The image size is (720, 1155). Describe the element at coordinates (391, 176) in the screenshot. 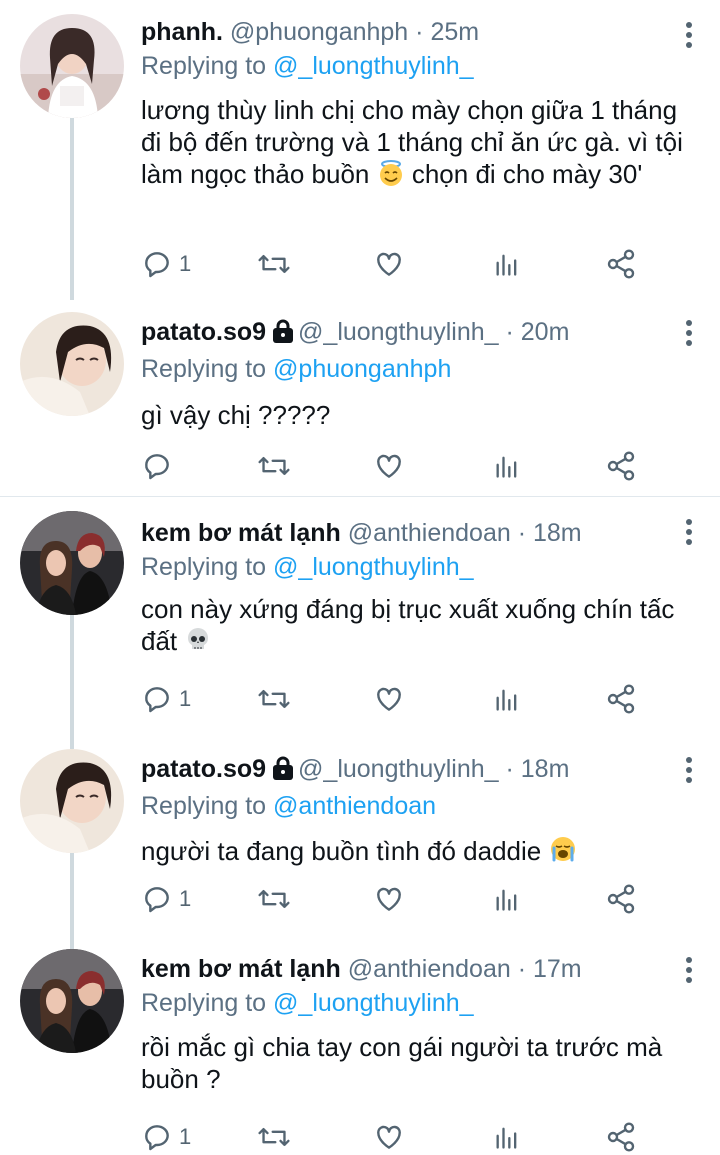

I see `smiling-face-with-halo-icon` at that location.